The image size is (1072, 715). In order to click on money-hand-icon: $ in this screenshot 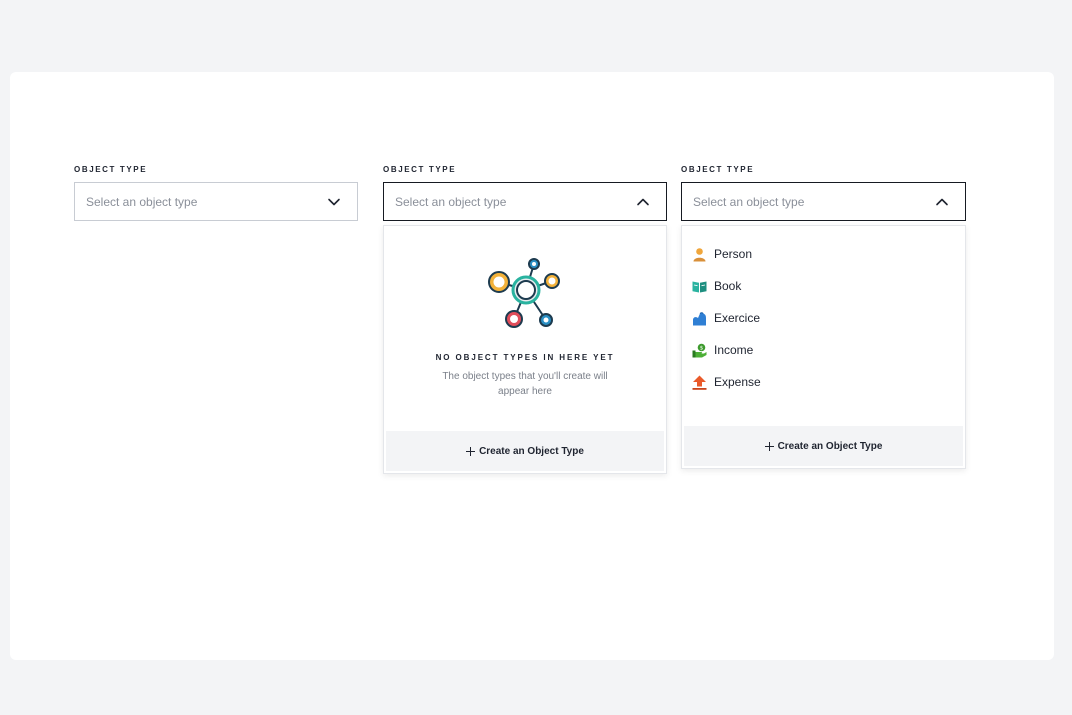, I will do `click(699, 350)`.